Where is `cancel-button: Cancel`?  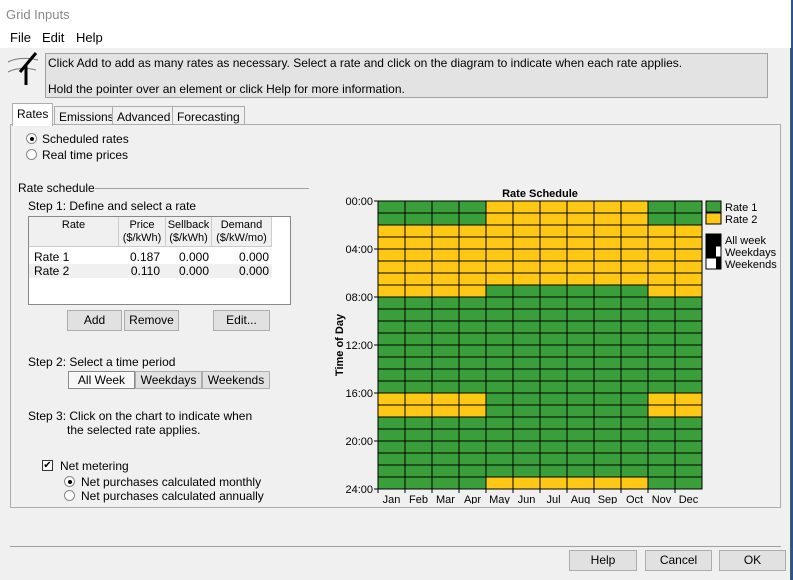 cancel-button: Cancel is located at coordinates (678, 560).